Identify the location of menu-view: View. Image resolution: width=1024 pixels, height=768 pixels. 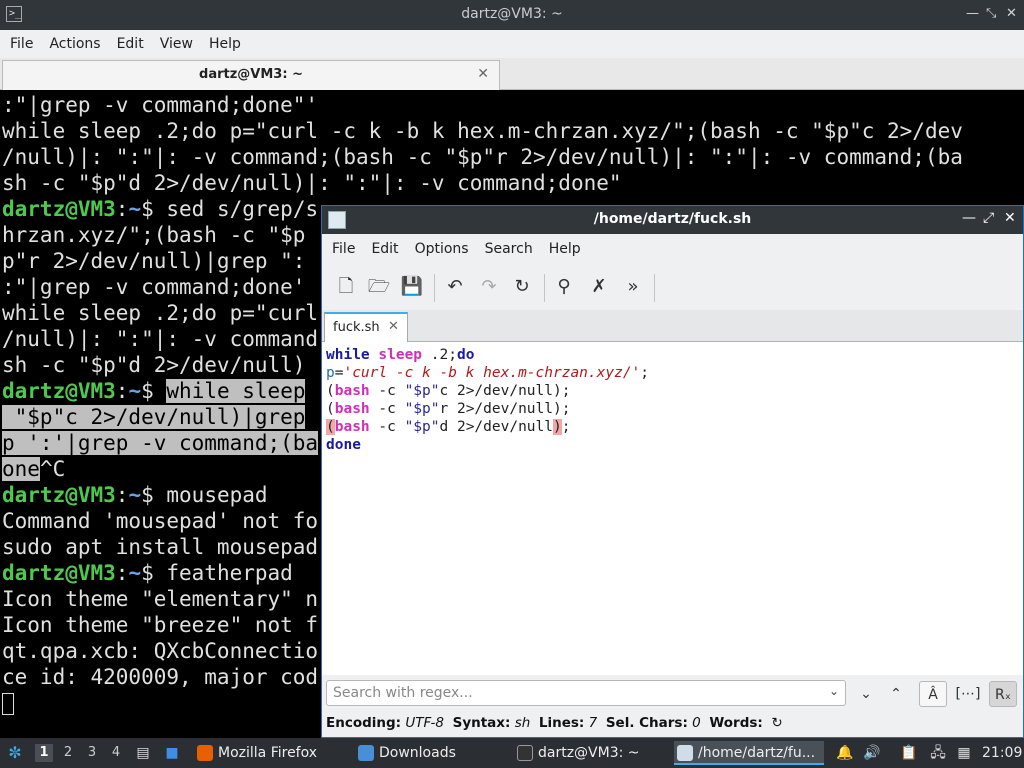
(176, 44).